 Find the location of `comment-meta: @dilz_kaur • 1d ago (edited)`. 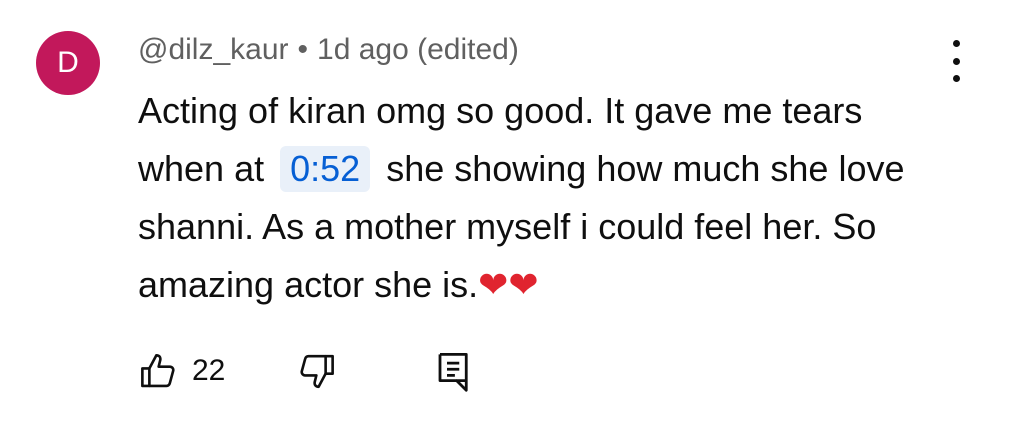

comment-meta: @dilz_kaur • 1d ago (edited) is located at coordinates (328, 50).